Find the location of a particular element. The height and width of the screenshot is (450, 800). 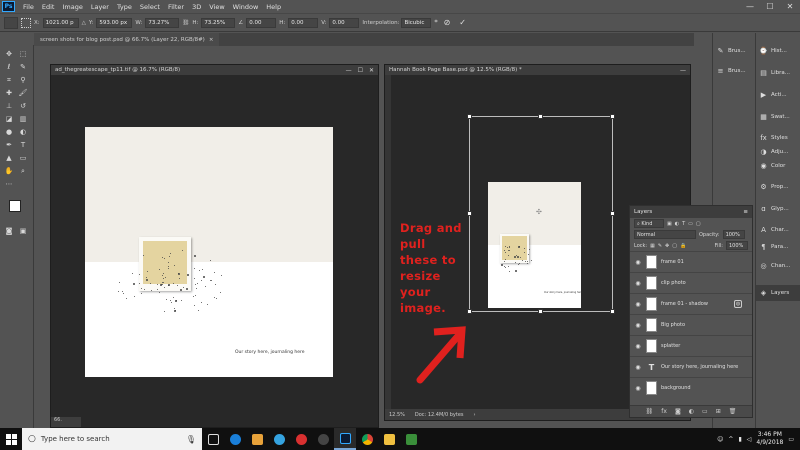

lock-artboard-icon: ▢ is located at coordinates (674, 246).